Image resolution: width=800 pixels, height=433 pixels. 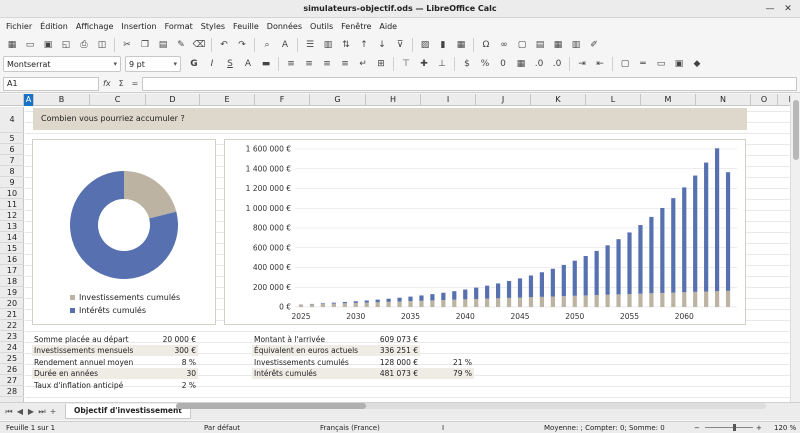 I want to click on indent-more-icon: ⇥, so click(x=582, y=64).